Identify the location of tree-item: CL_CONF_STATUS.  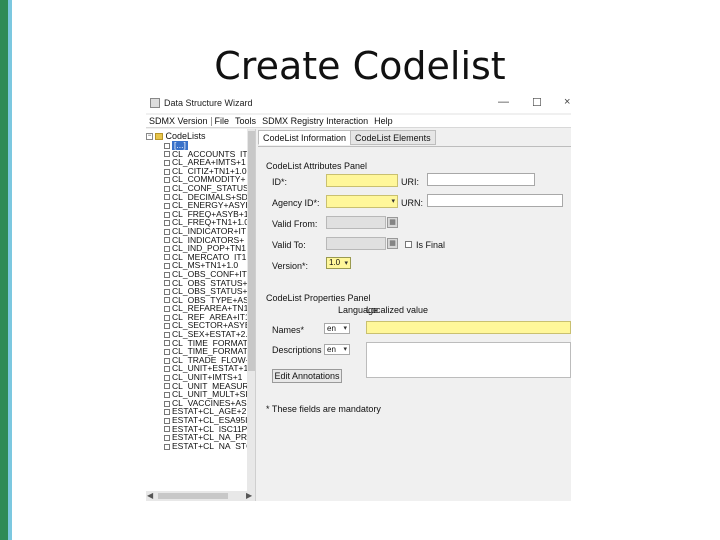
(206, 188).